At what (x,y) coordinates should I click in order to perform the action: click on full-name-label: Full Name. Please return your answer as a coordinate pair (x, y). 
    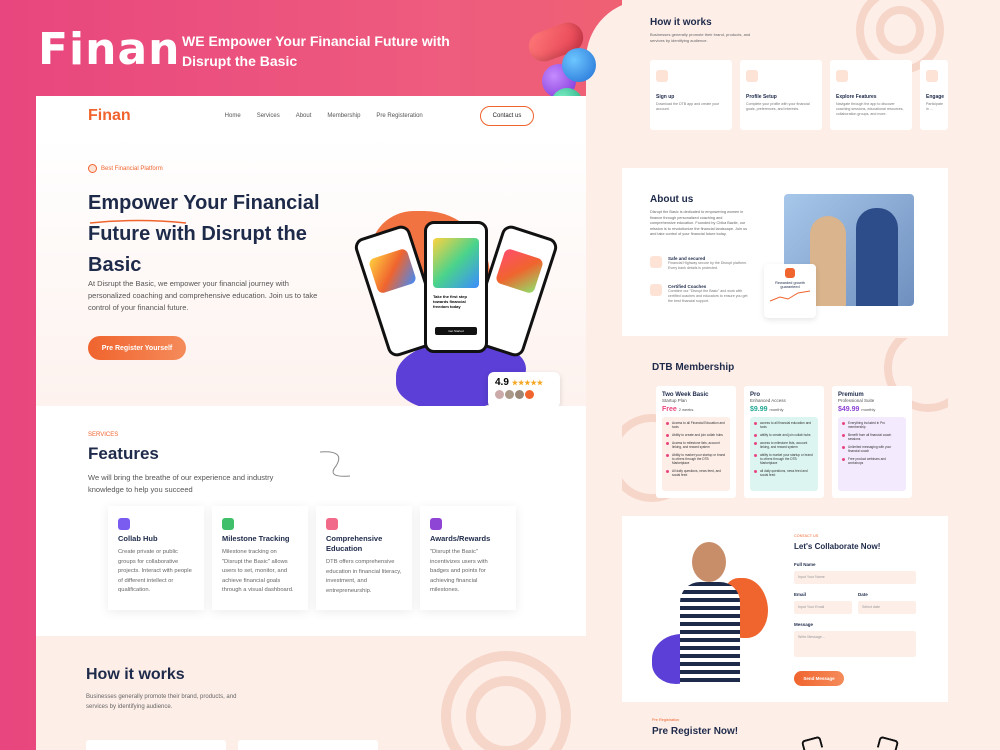
    Looking at the image, I should click on (805, 564).